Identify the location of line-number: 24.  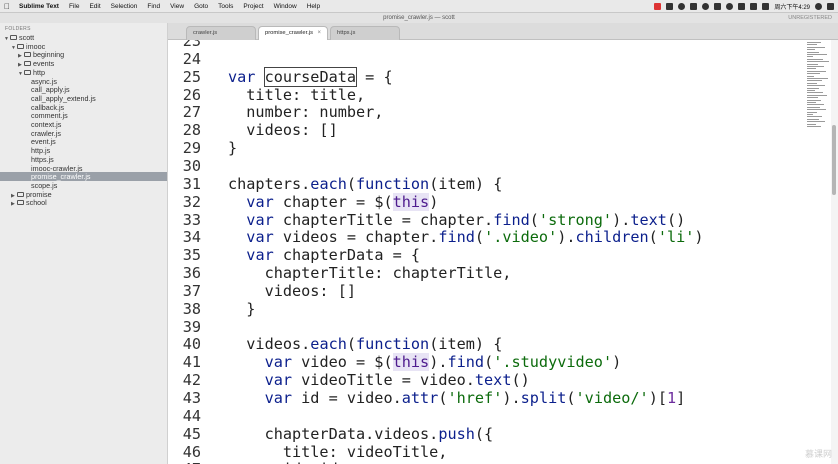
(191, 58).